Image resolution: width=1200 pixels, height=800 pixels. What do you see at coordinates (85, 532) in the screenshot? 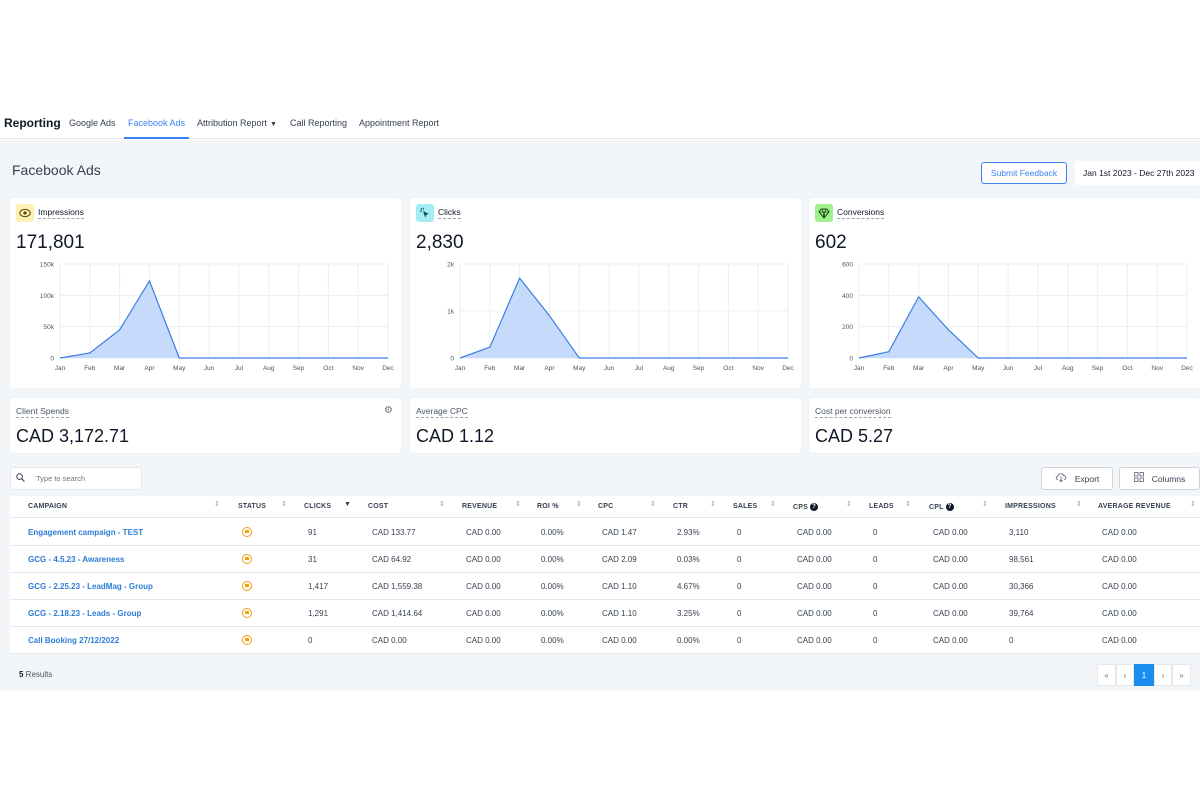
I see `cell-campaign-name: Engagement campaign - TEST` at bounding box center [85, 532].